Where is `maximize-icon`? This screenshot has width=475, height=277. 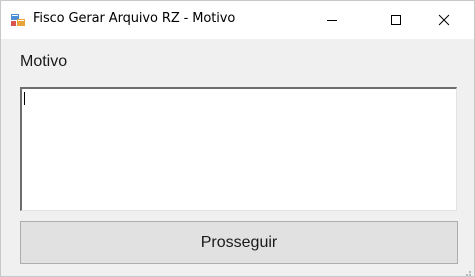
maximize-icon is located at coordinates (396, 20).